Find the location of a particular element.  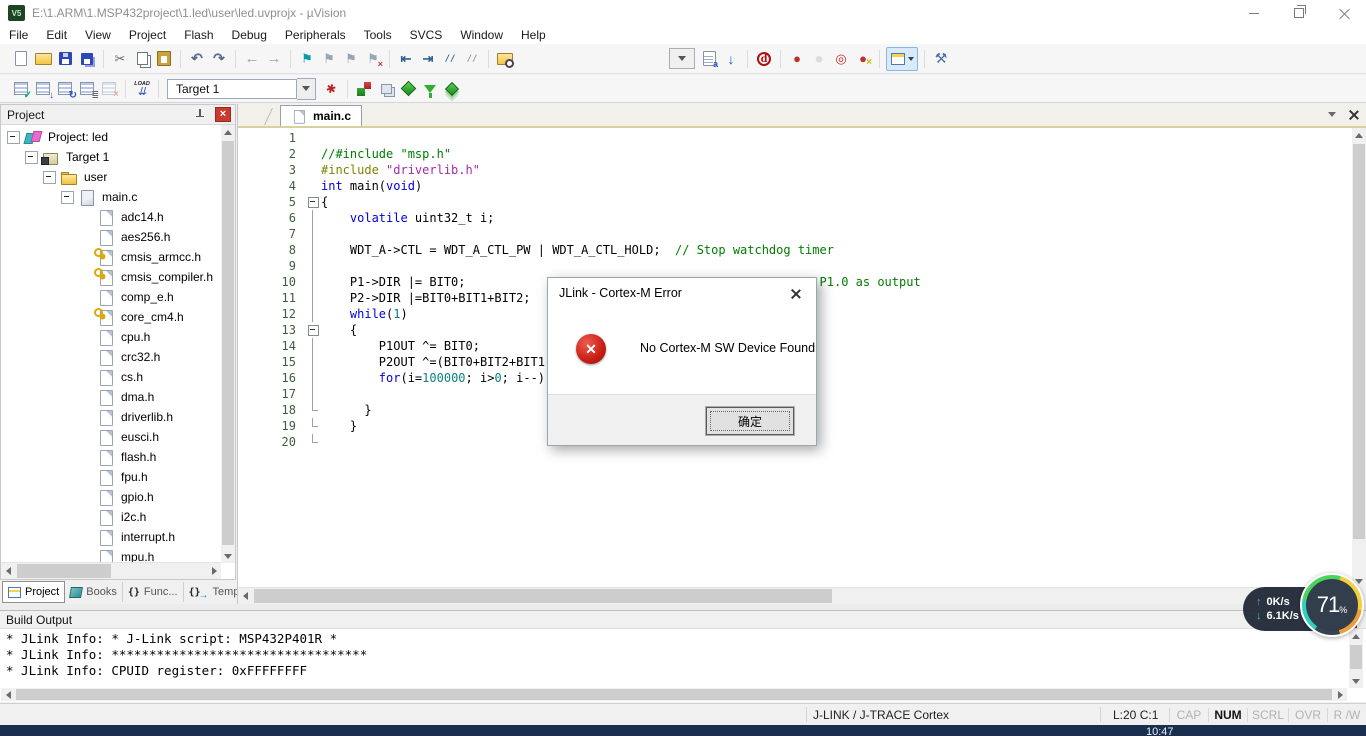

tree-item: interrupt.h is located at coordinates (111, 537).